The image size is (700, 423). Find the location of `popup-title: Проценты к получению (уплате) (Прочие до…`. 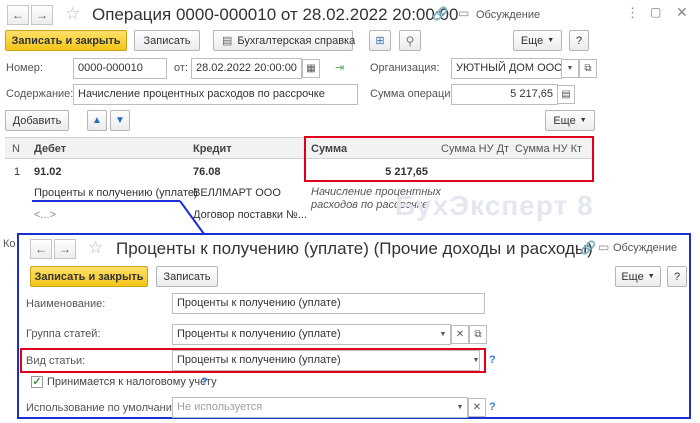

popup-title: Проценты к получению (уплате) (Прочие до… is located at coordinates (354, 248).